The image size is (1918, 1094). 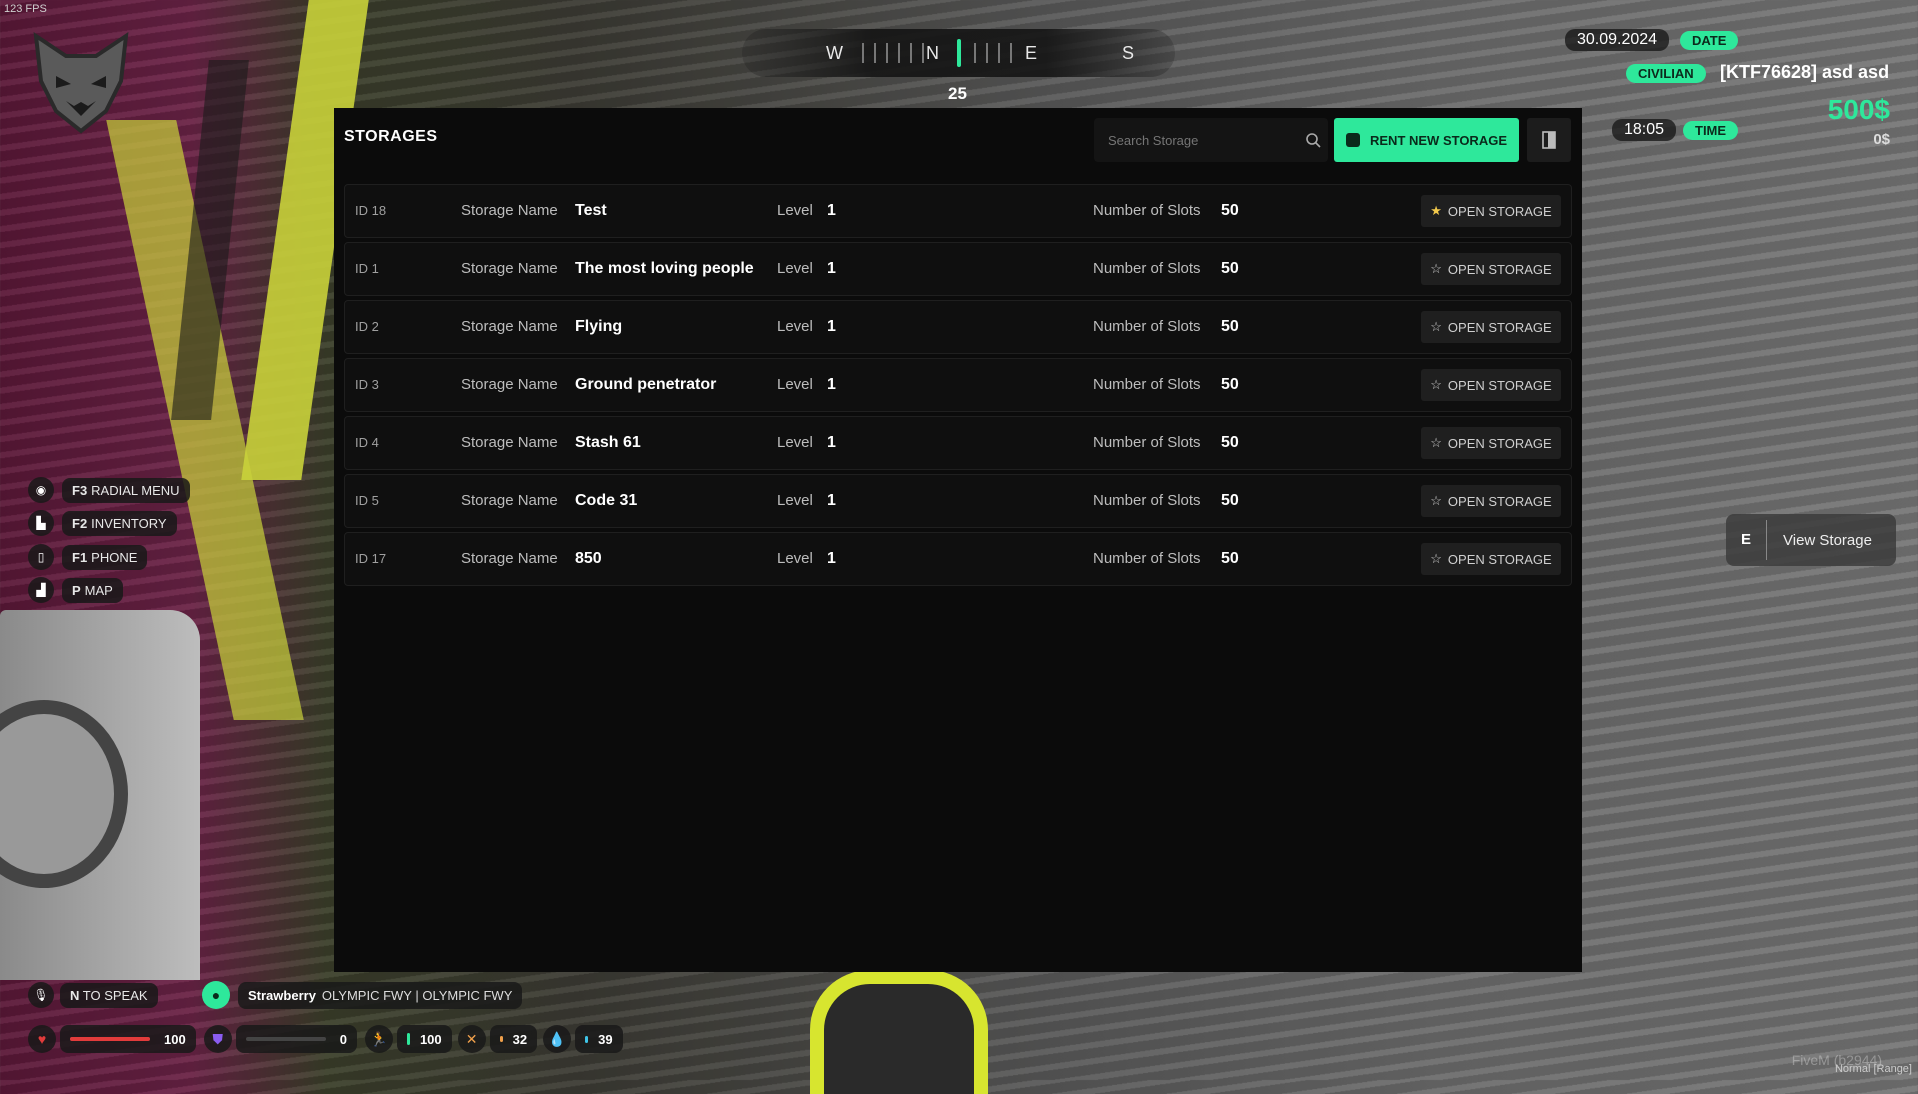 What do you see at coordinates (371, 210) in the screenshot?
I see `storage-id: ID 18` at bounding box center [371, 210].